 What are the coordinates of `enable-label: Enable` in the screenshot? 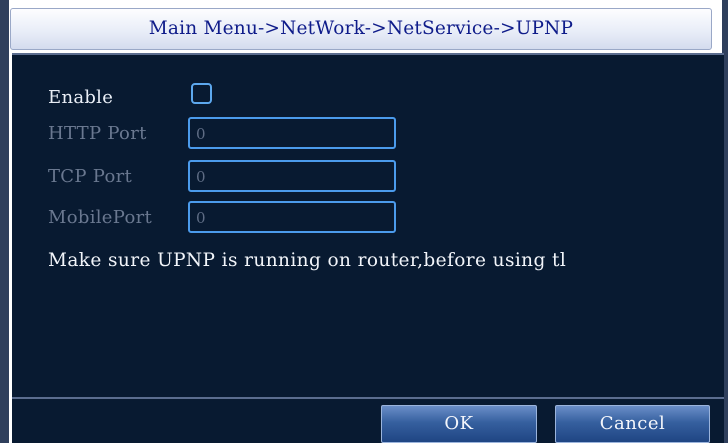 It's located at (81, 97).